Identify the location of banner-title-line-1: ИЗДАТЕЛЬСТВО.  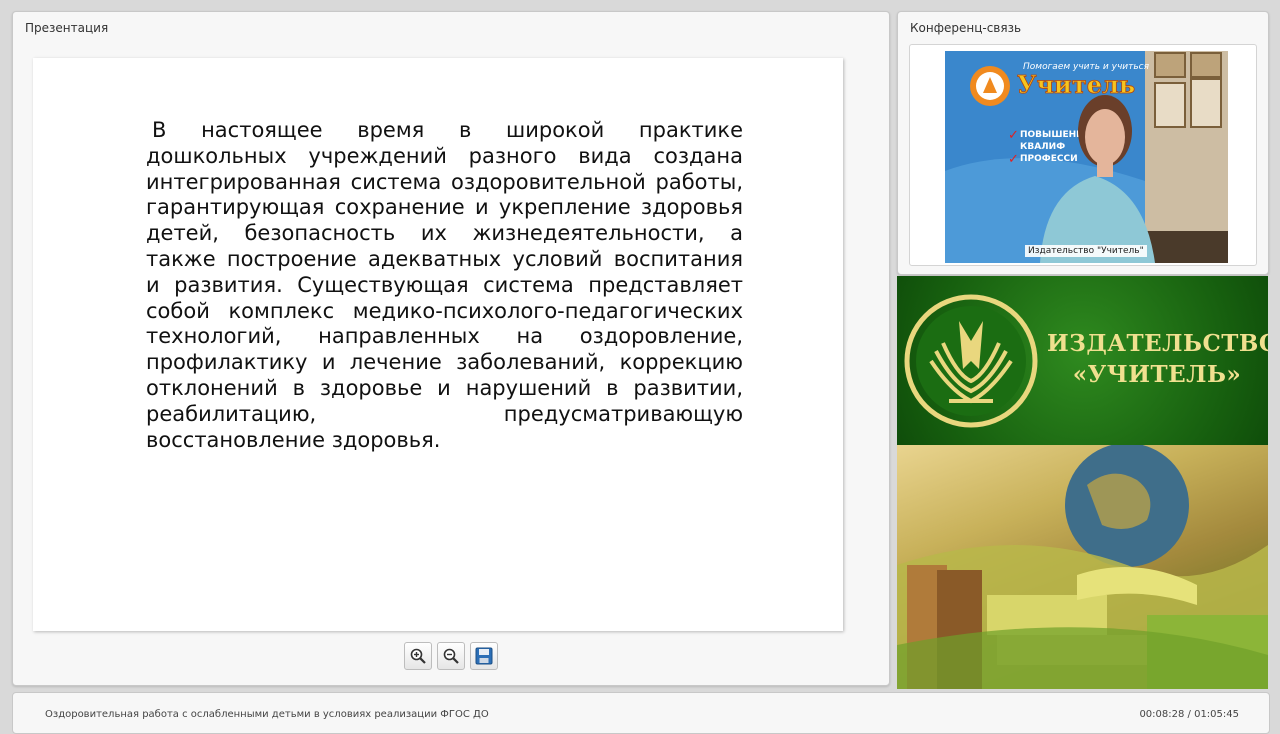
(1157, 343).